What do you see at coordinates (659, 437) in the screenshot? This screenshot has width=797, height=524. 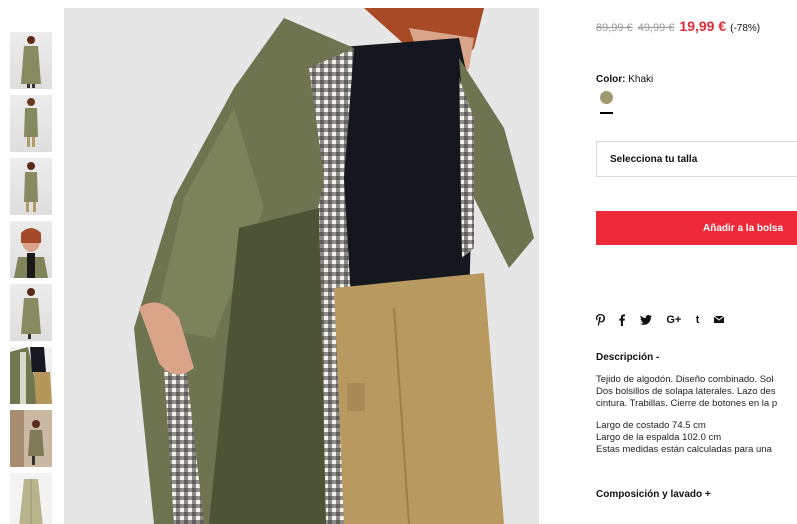 I see `measure-line: Largo de la espalda 102.0 cm` at bounding box center [659, 437].